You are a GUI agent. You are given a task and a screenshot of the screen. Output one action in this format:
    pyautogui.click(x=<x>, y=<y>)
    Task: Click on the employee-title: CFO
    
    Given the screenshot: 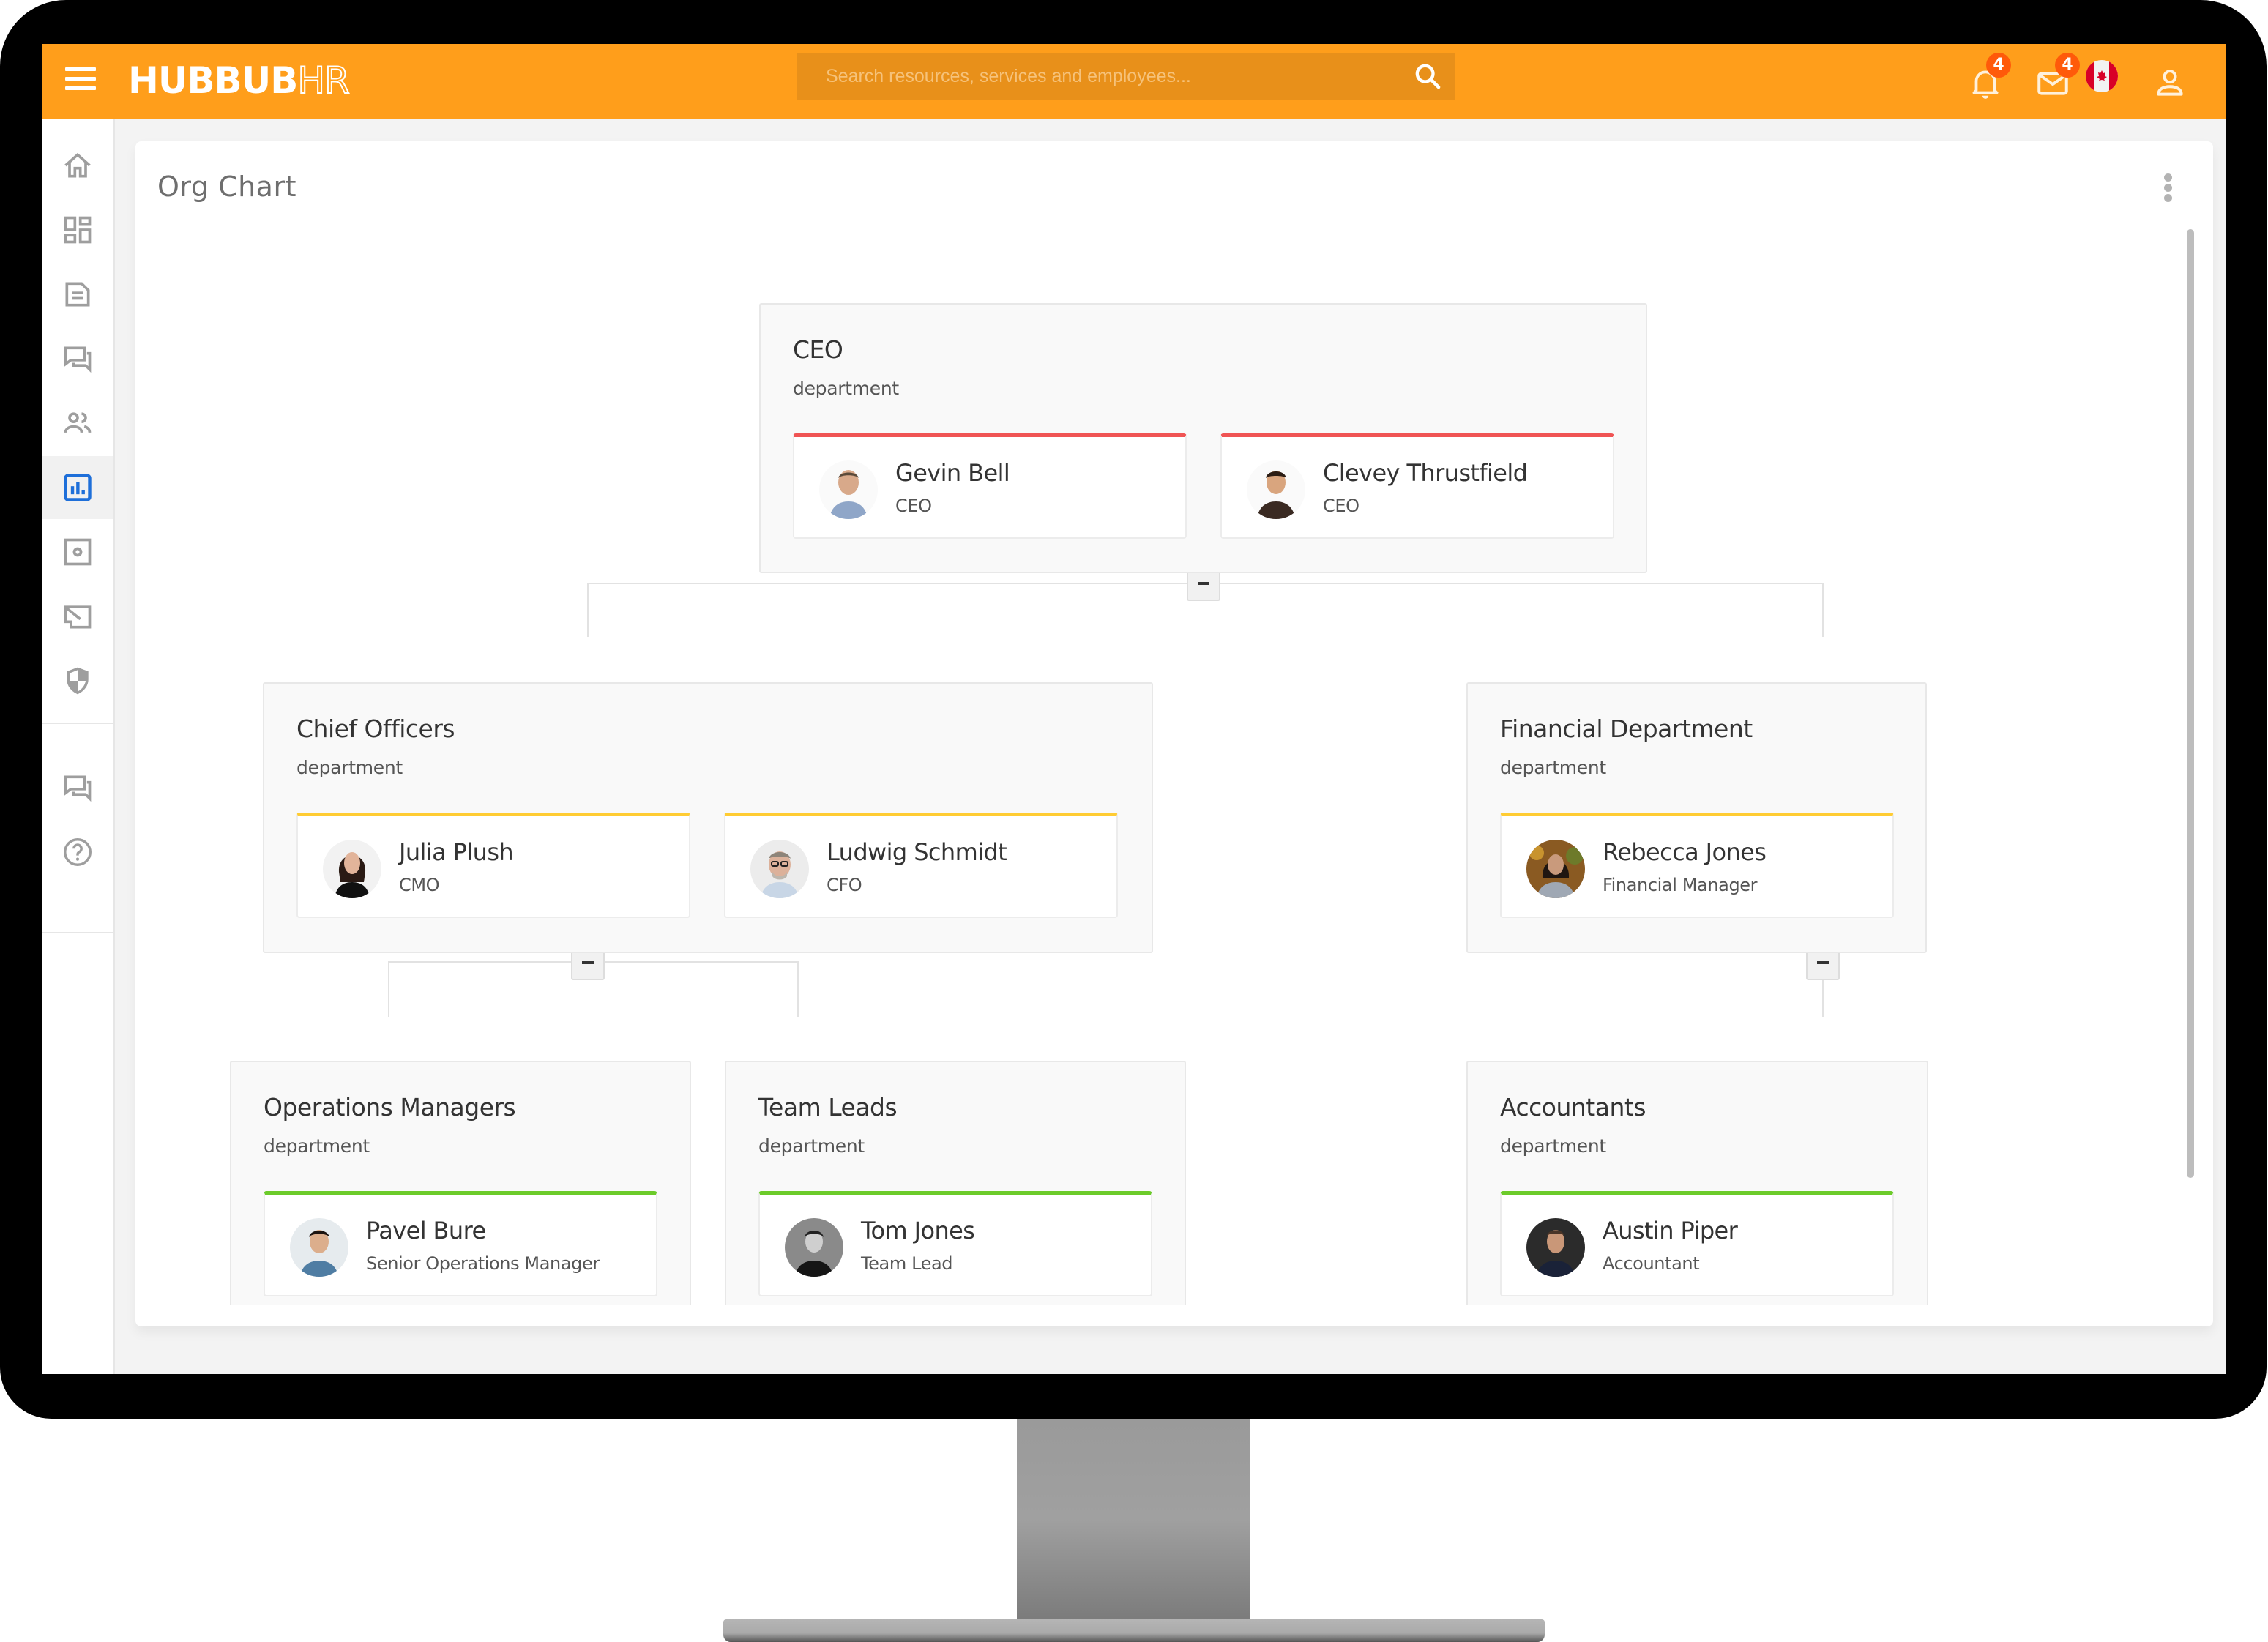 What is the action you would take?
    pyautogui.click(x=844, y=885)
    